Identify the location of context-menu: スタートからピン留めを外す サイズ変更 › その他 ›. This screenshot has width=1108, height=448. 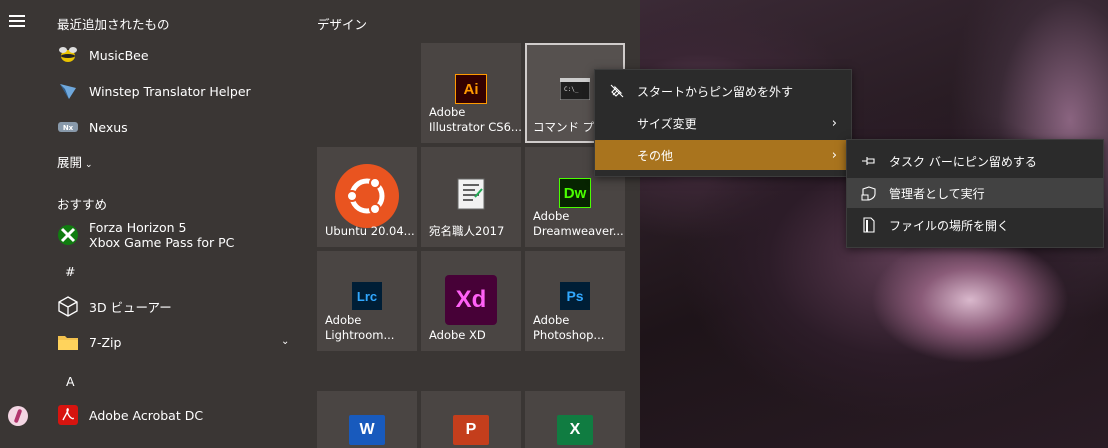
(723, 123).